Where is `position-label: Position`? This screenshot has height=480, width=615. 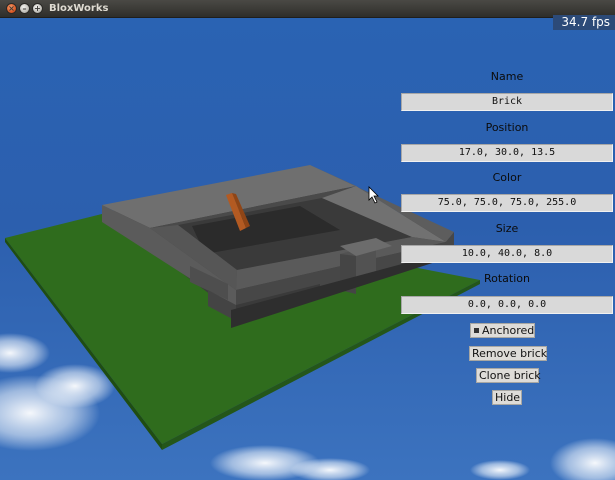 position-label: Position is located at coordinates (507, 127).